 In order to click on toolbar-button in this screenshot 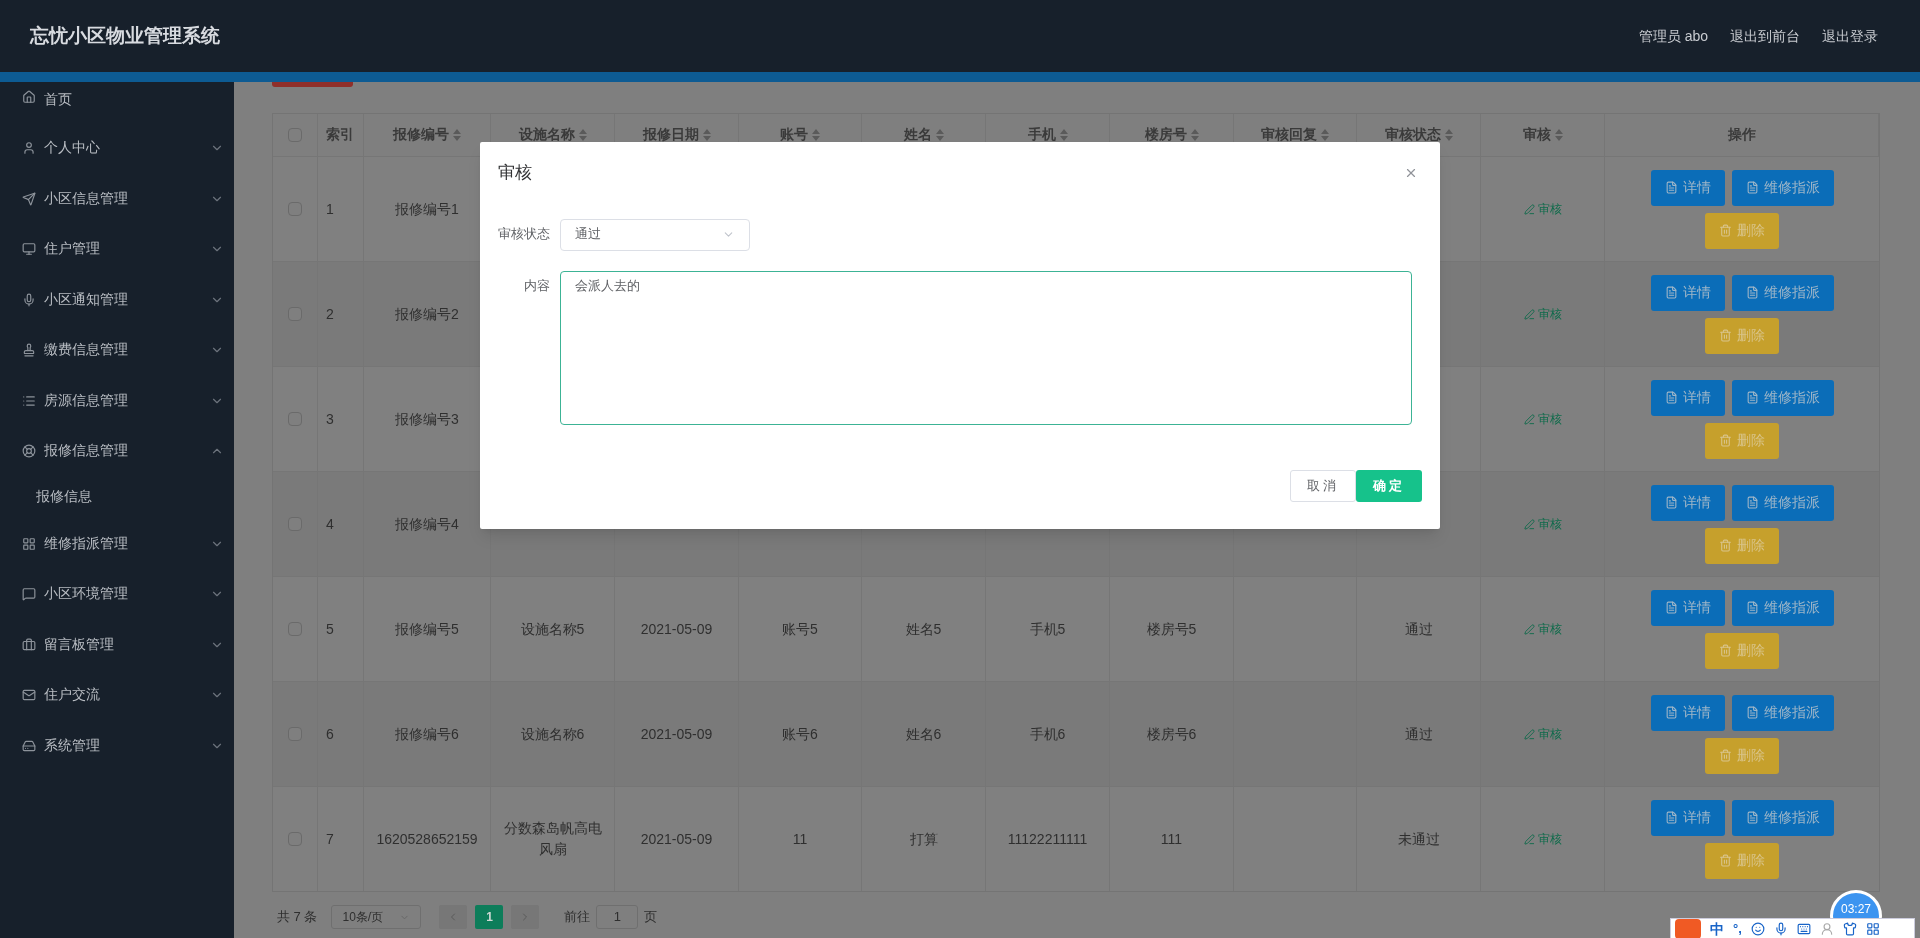, I will do `click(312, 84)`.